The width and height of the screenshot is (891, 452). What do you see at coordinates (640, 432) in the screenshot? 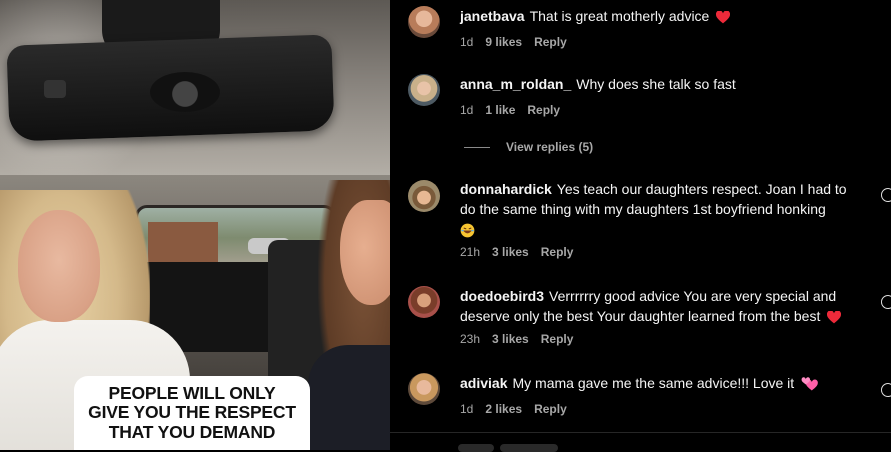
I see `comment-divider` at bounding box center [640, 432].